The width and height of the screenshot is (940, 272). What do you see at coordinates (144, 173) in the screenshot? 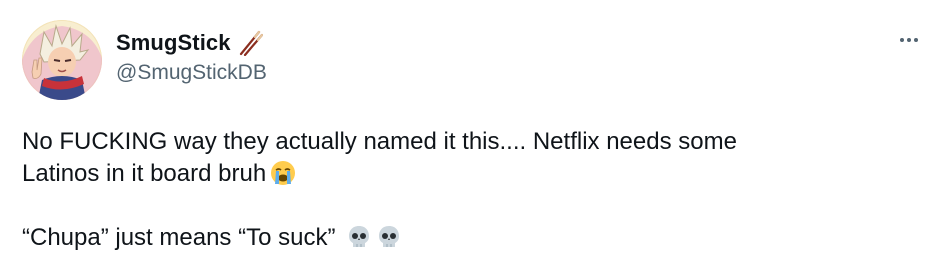
I see `tweet-line-2-text: Latinos in it board bruh` at bounding box center [144, 173].